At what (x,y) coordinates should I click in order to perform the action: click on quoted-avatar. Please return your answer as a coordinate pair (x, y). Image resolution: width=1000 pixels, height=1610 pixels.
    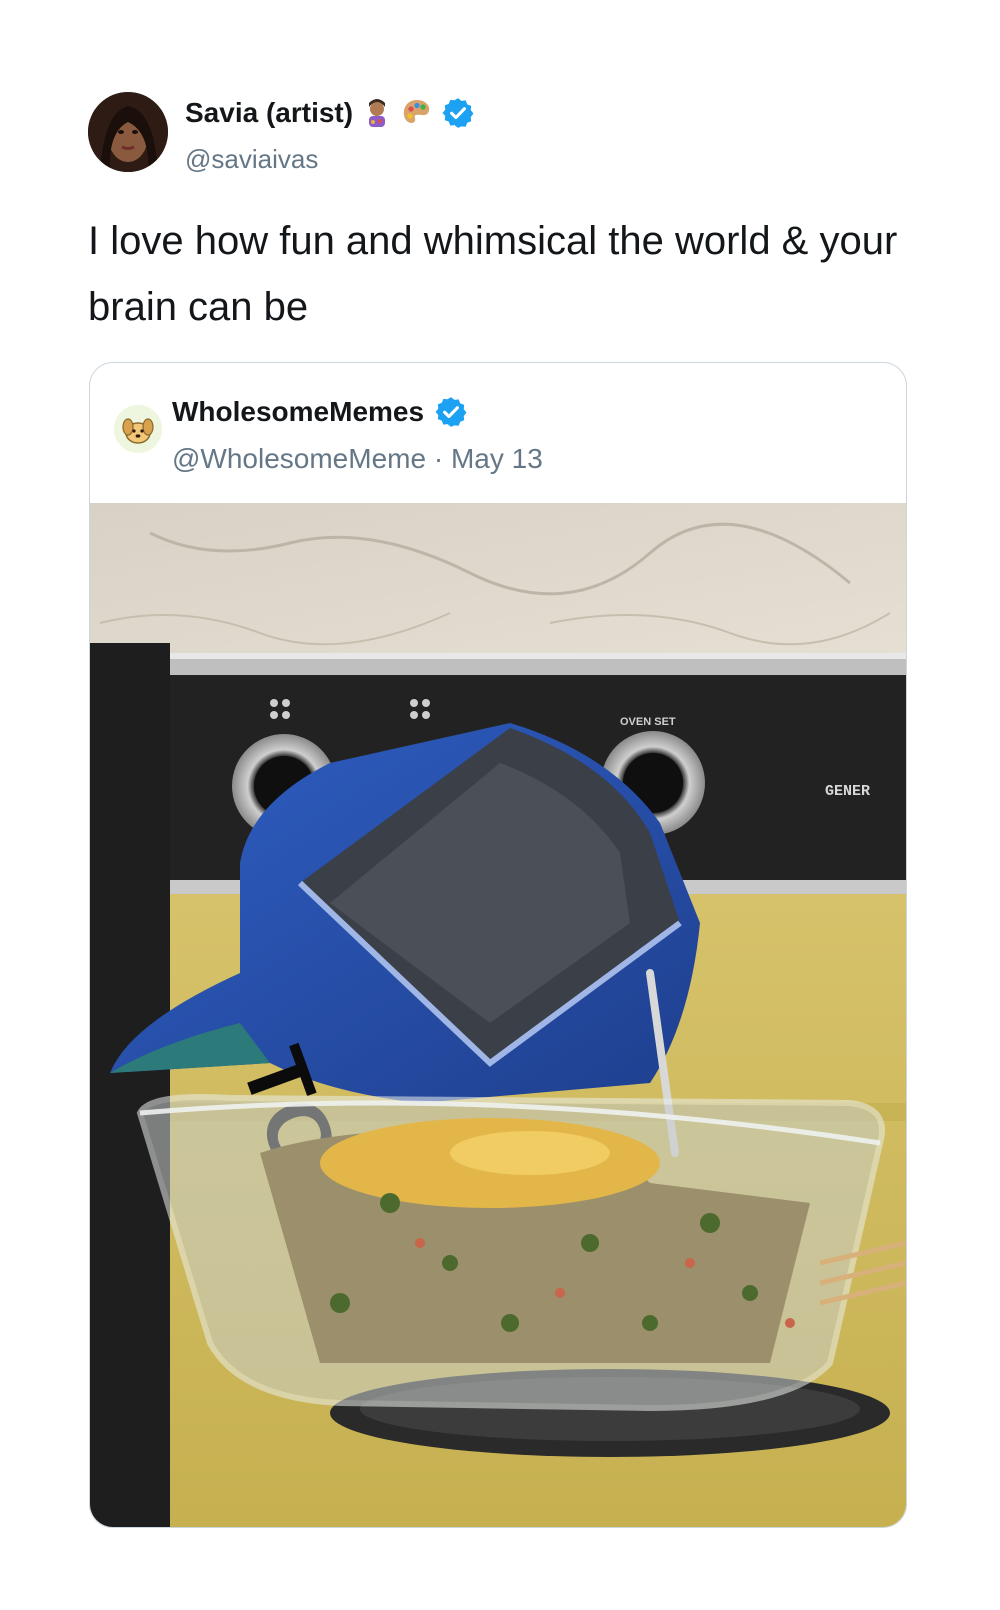
    Looking at the image, I should click on (138, 429).